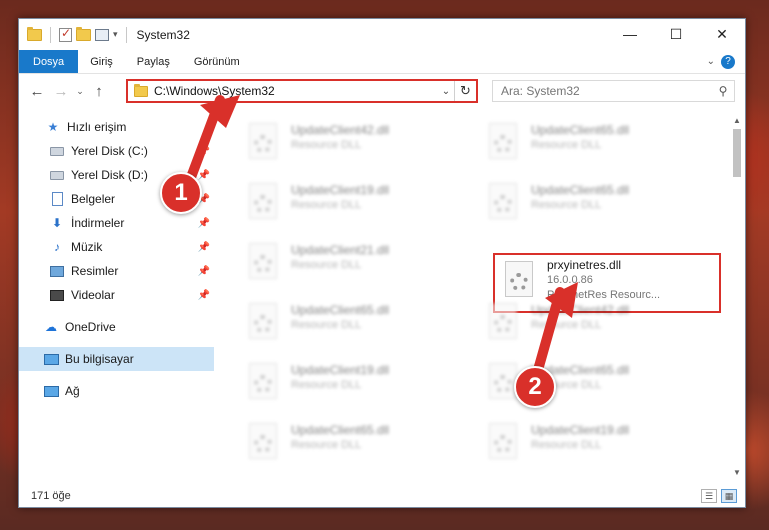  I want to click on qa-dropdown-icon: ▾, so click(115, 34).